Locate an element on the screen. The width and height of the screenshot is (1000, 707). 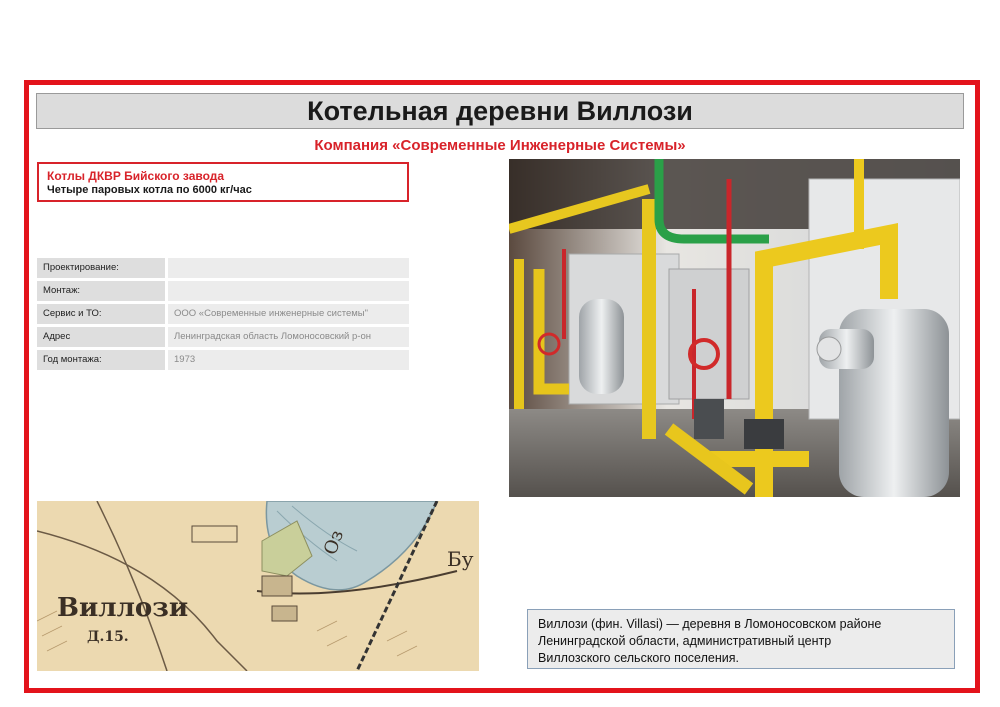
page-title: Котельная деревни Виллози is located at coordinates (500, 110).